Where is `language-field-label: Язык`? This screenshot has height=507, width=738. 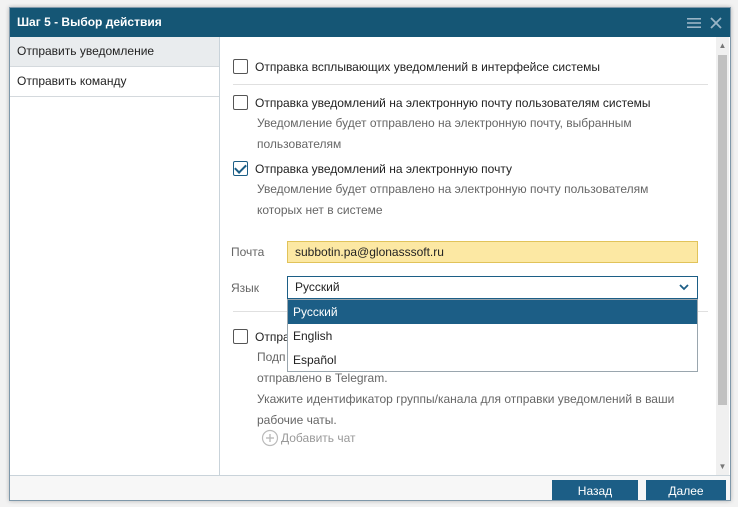 language-field-label: Язык is located at coordinates (245, 288).